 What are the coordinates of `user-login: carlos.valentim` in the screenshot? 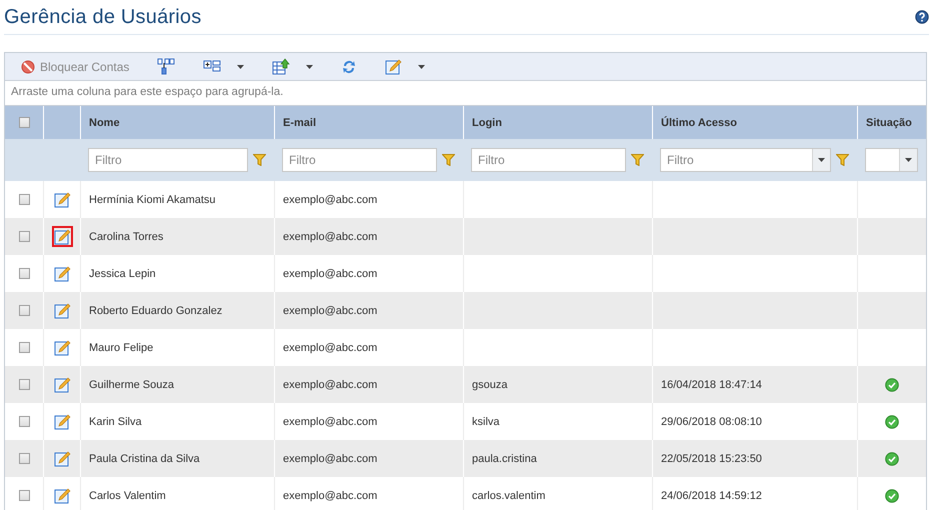 It's located at (508, 496).